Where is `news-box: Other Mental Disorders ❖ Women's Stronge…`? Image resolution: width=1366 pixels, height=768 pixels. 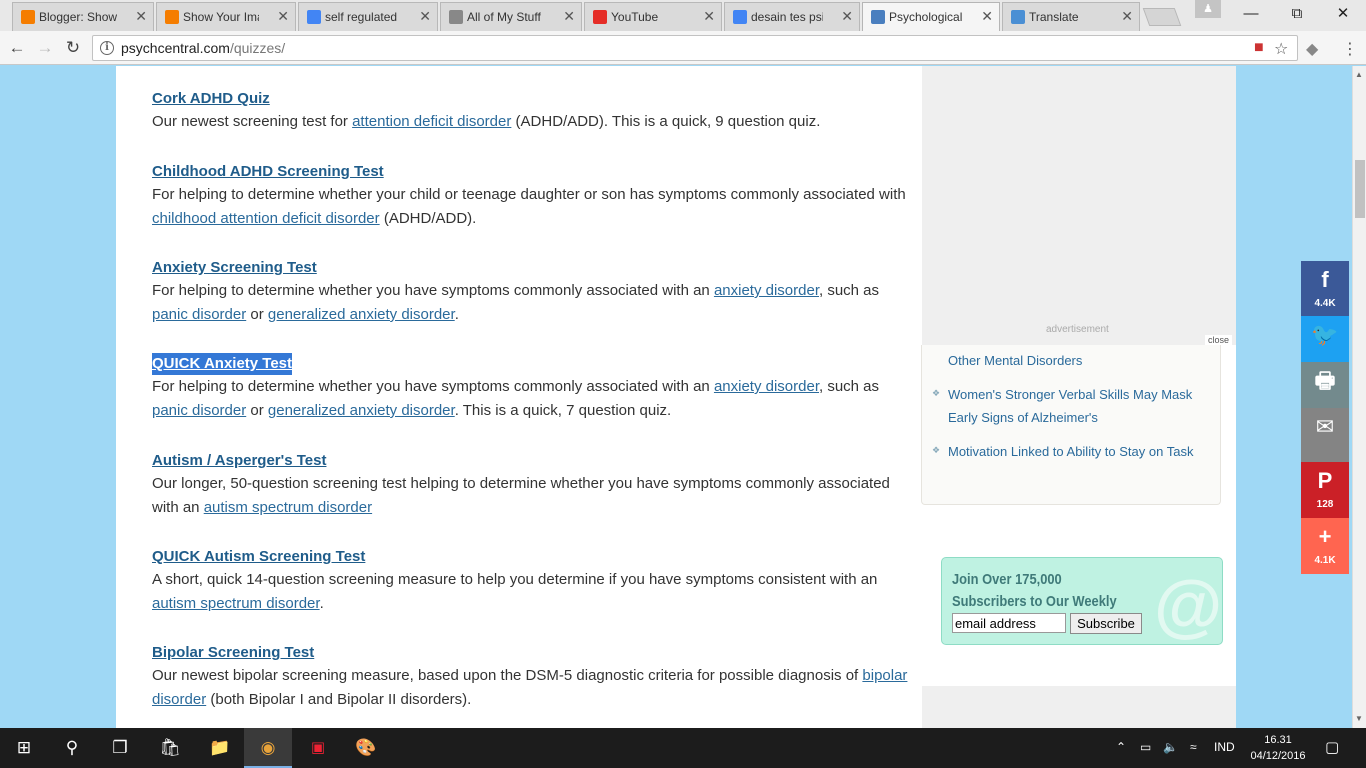 news-box: Other Mental Disorders ❖ Women's Stronge… is located at coordinates (1071, 425).